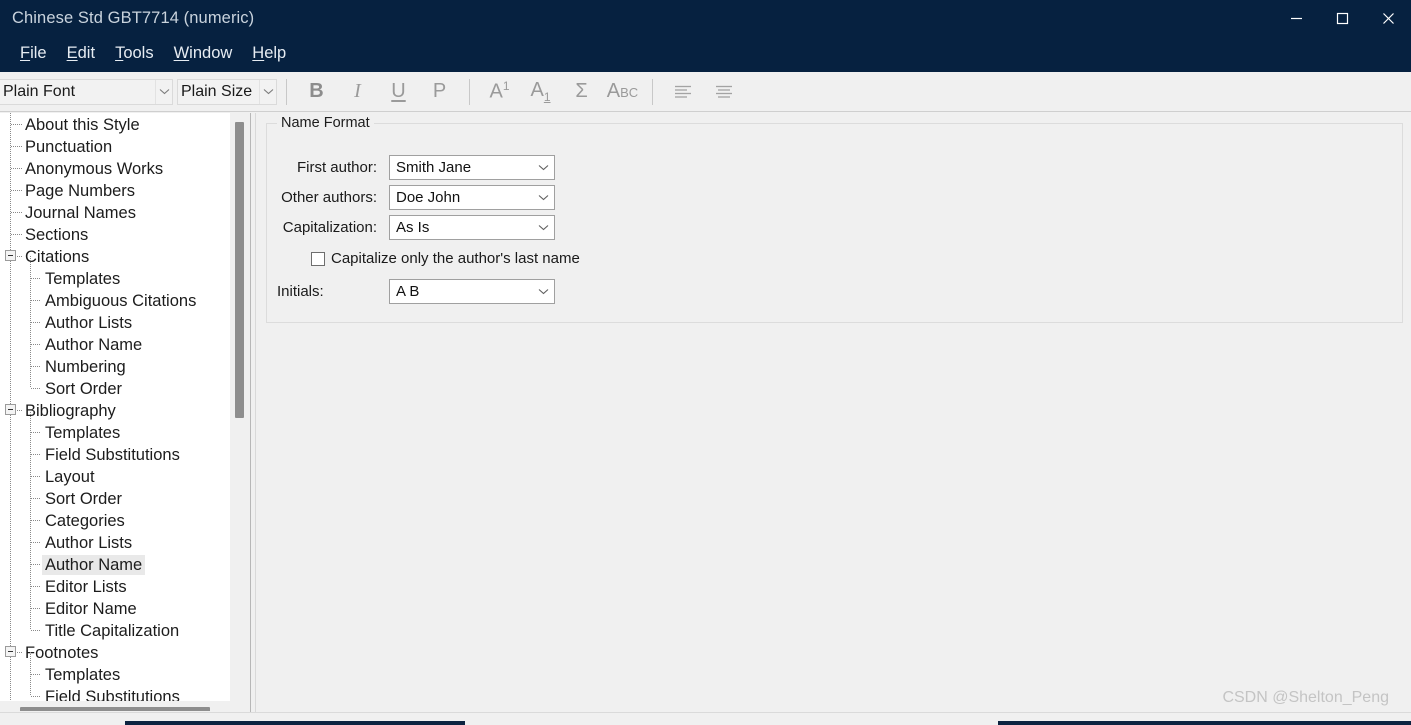 This screenshot has height=725, width=1411. I want to click on tree-item-label: Ambiguous Citations, so click(121, 301).